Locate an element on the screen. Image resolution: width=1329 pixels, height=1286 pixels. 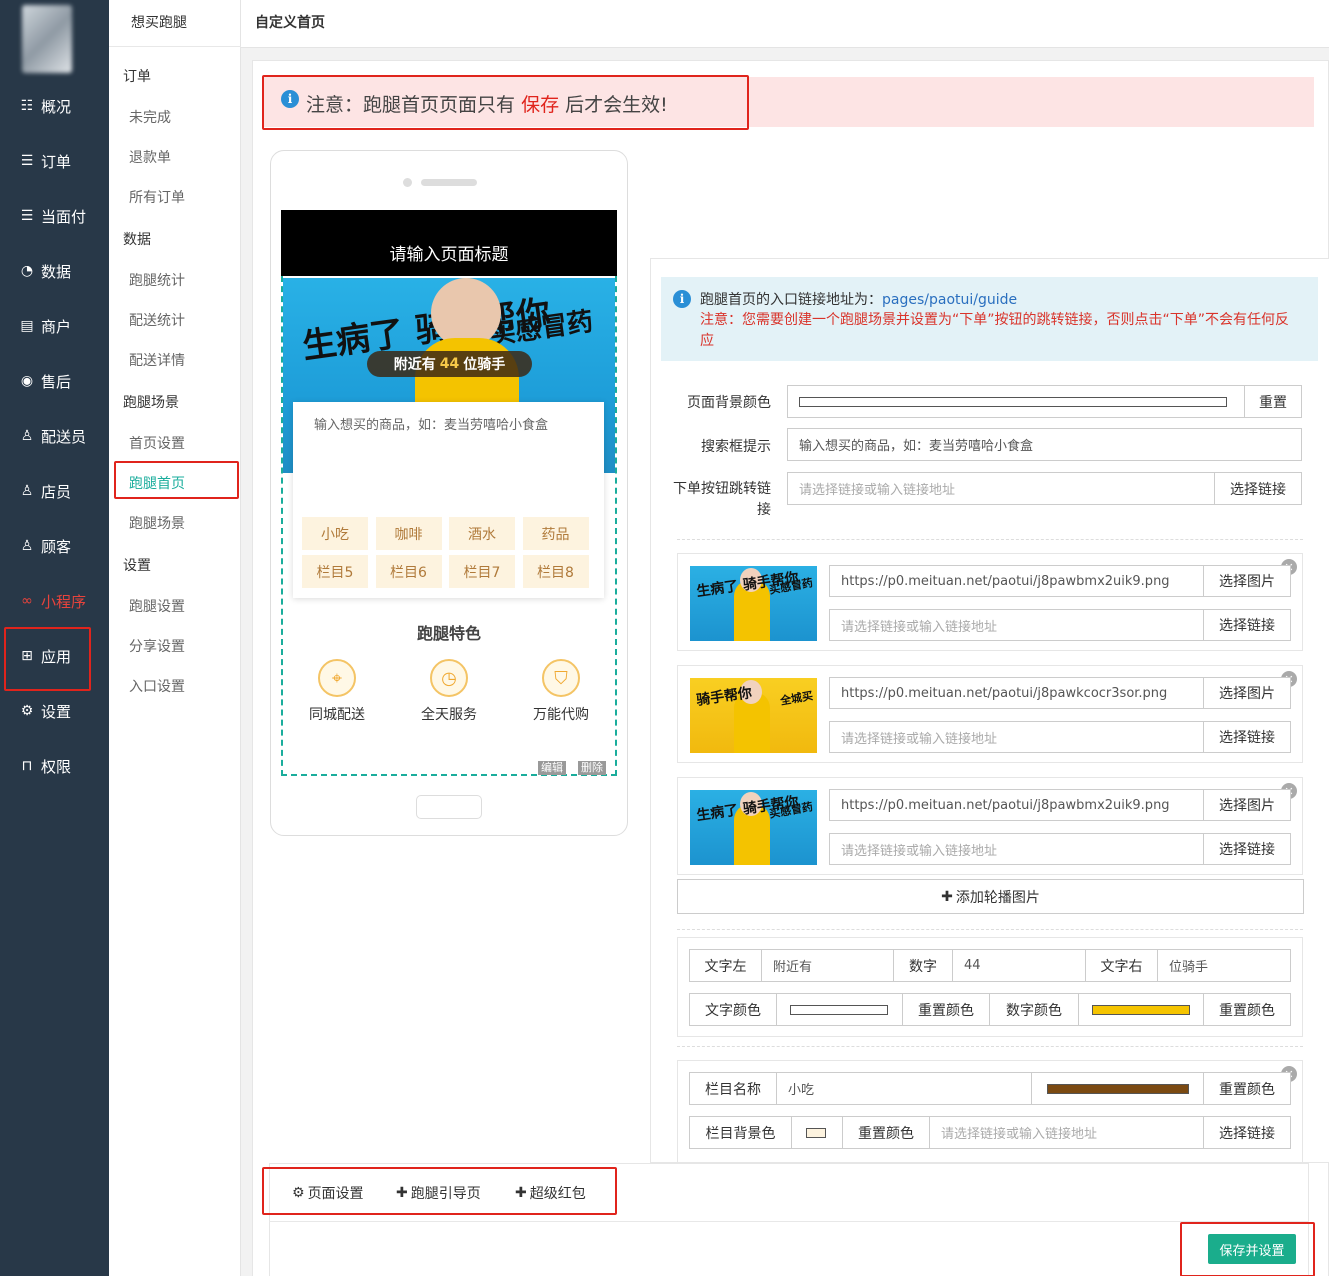
divider is located at coordinates (990, 1046).